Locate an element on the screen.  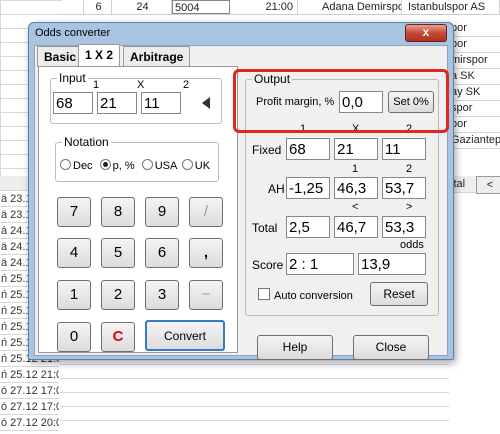
bg-cell: ó 27.12 20:0 is located at coordinates (29, 424).